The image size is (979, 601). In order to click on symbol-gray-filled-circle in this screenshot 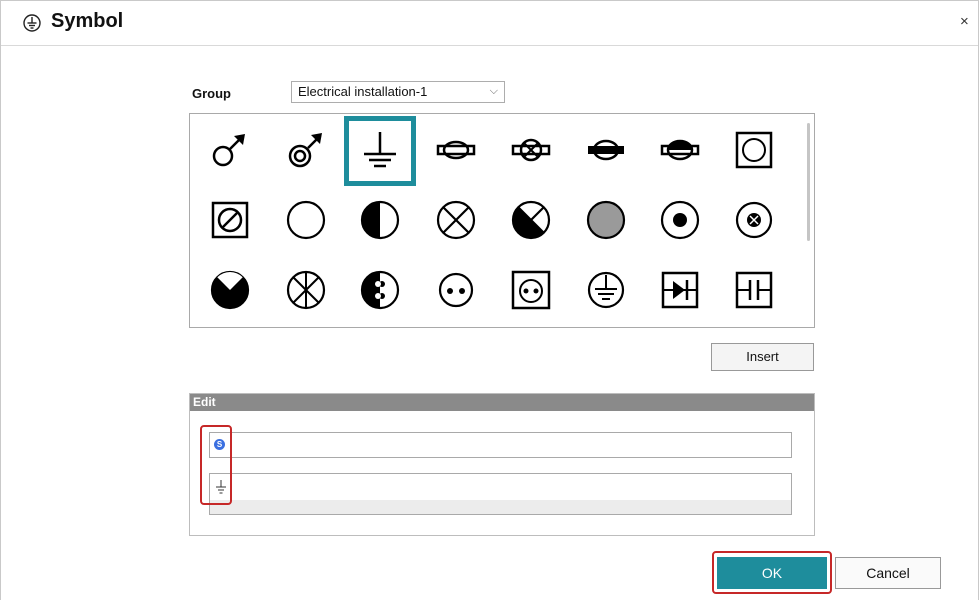, I will do `click(606, 220)`.